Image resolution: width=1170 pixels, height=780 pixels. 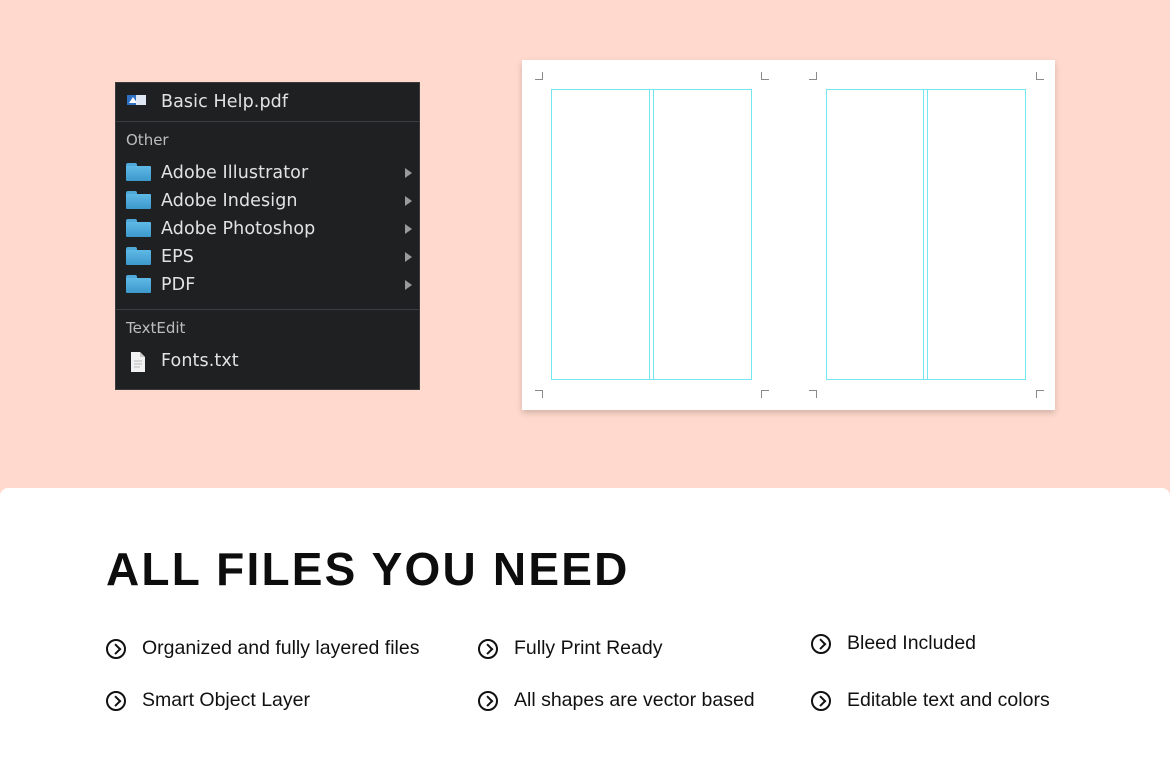 I want to click on feature-text: All shapes are vector based, so click(x=634, y=700).